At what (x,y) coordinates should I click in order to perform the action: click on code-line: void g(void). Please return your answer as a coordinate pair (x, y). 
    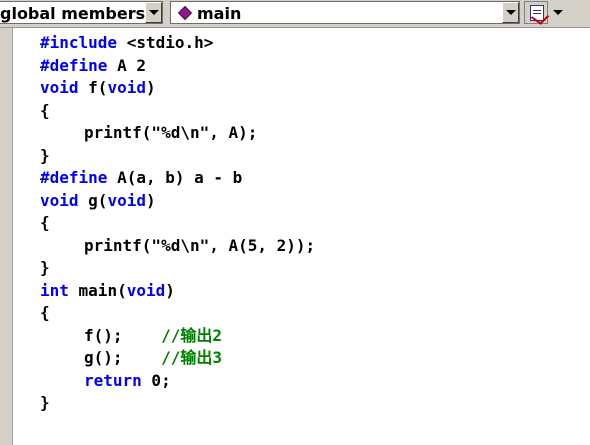
    Looking at the image, I should click on (177, 201).